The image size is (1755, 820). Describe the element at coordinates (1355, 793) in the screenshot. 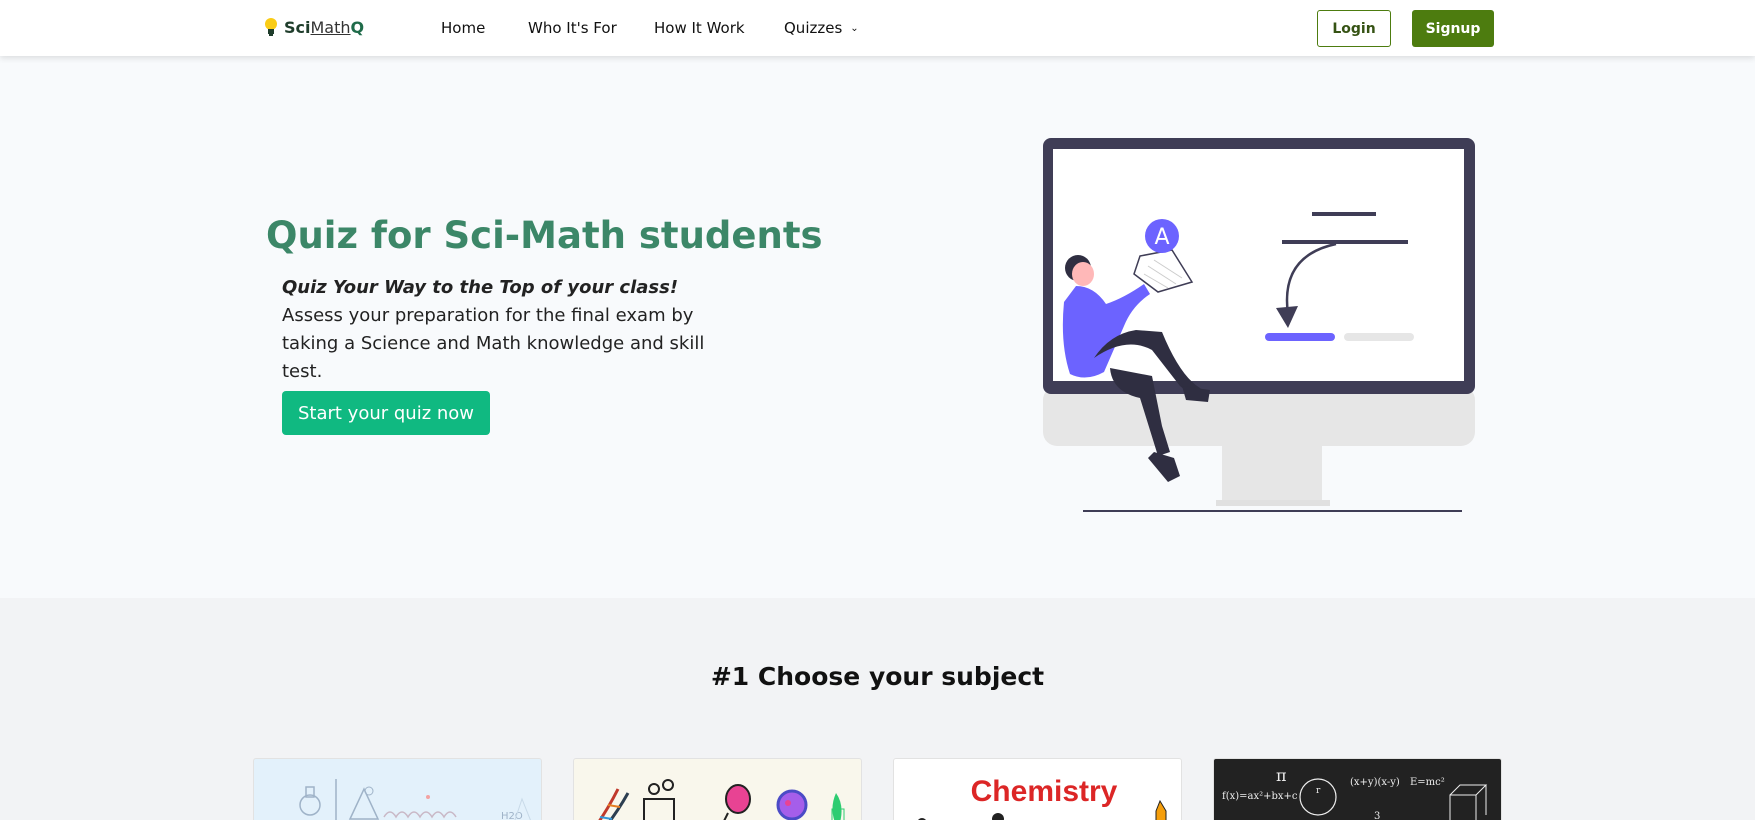

I see `math-card-image: f(x)=ax²+bx+c π r (x+y)(x-y) E=mc² 3` at that location.